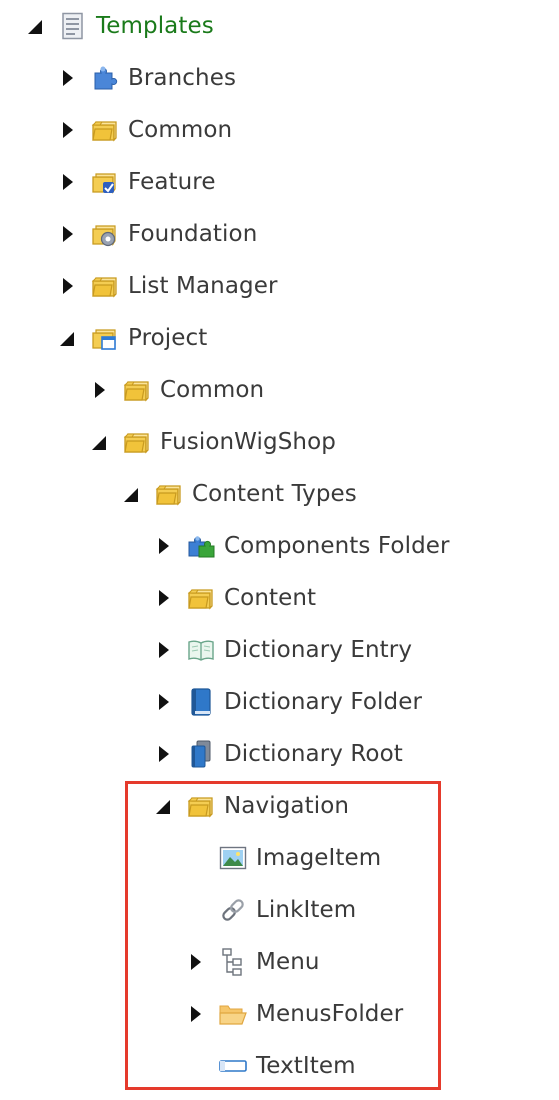 The image size is (559, 1100). I want to click on tree-node: Templates, so click(119, 26).